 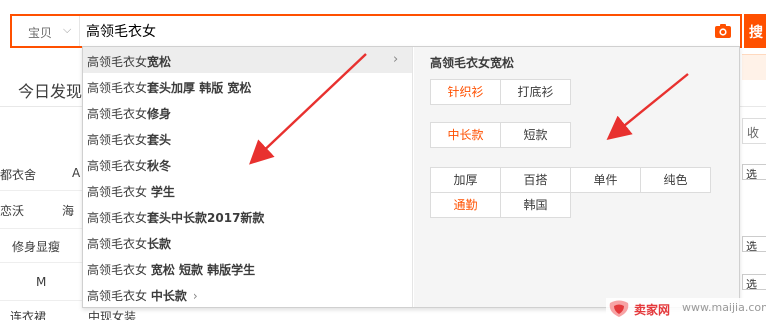 I want to click on search-input, so click(x=386, y=31).